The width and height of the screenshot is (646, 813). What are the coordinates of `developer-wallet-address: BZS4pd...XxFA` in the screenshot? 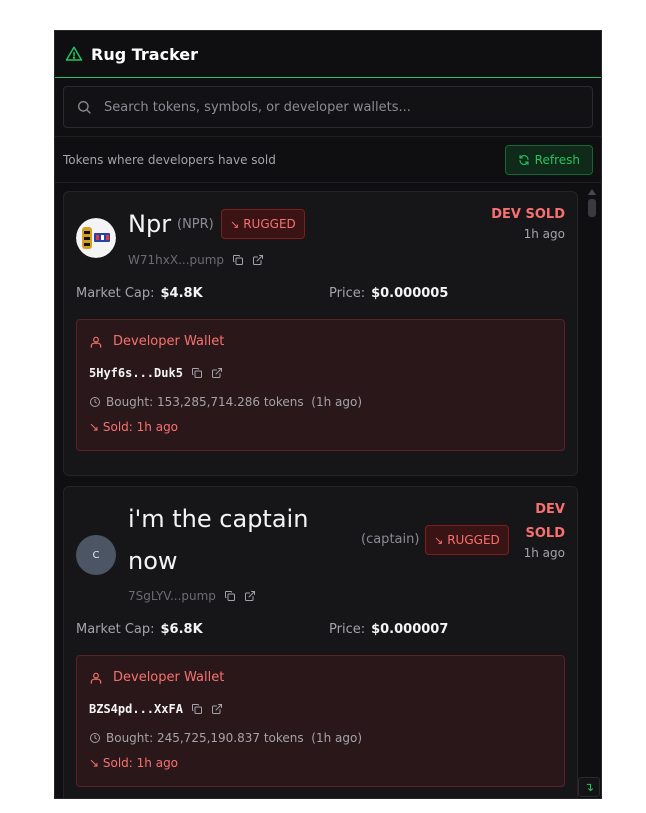 It's located at (156, 709).